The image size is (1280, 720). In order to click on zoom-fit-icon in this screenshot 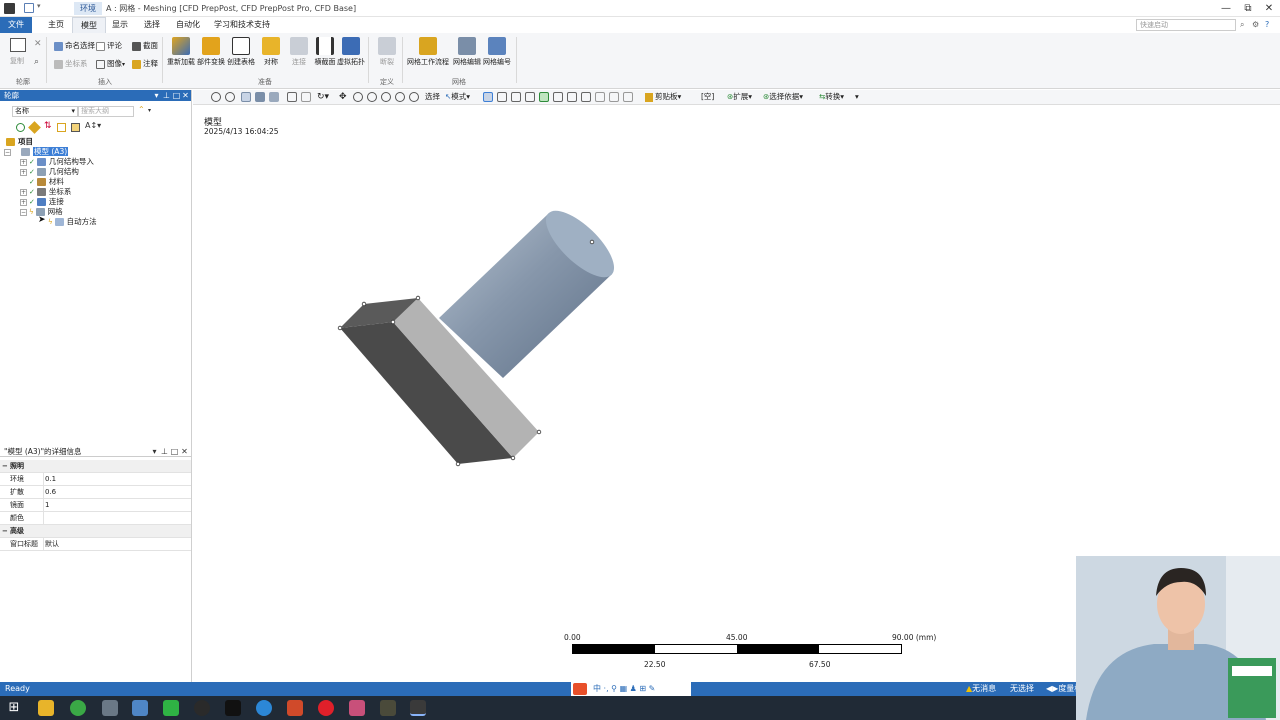, I will do `click(372, 97)`.